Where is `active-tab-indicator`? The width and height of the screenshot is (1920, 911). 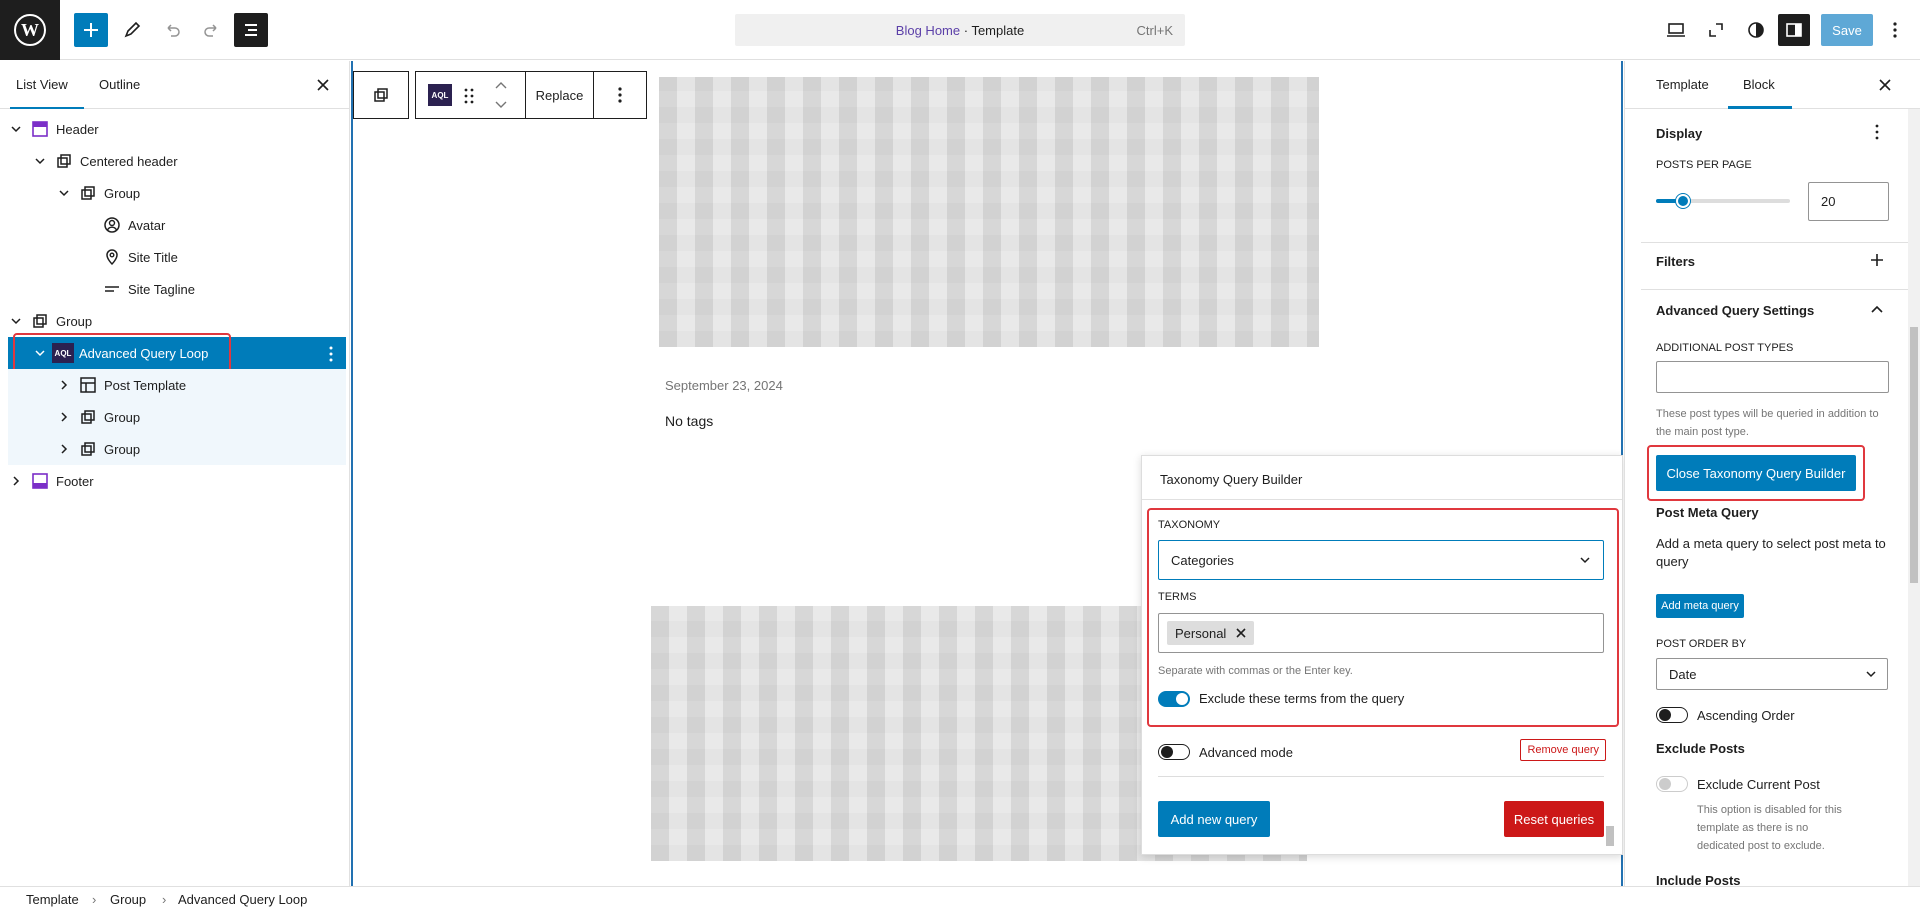
active-tab-indicator is located at coordinates (47, 108).